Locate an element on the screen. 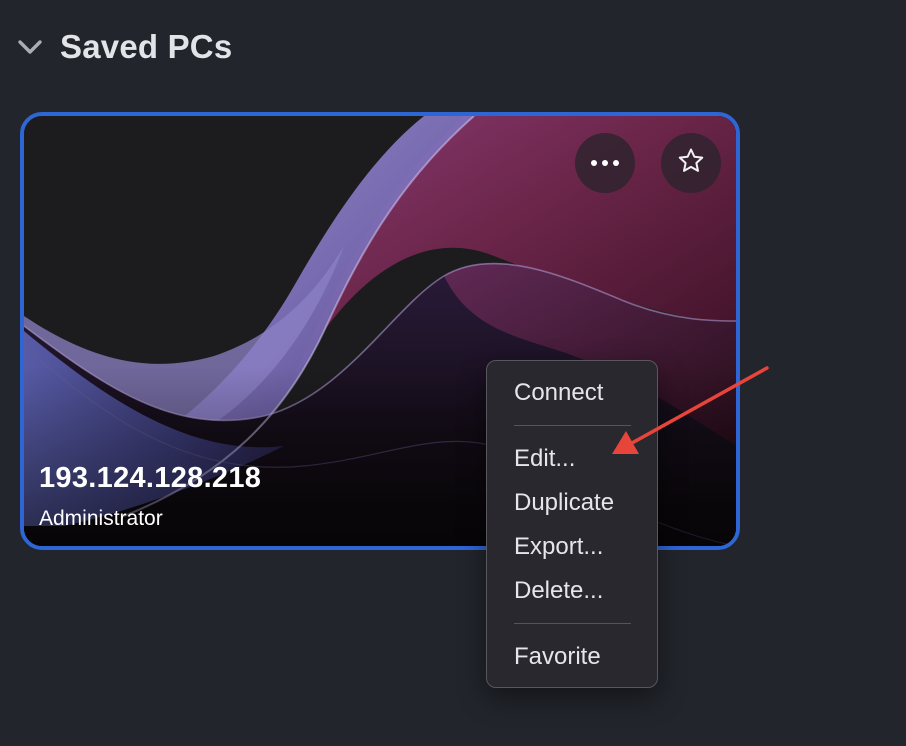 Image resolution: width=906 pixels, height=746 pixels. section-title: Saved PCs is located at coordinates (146, 46).